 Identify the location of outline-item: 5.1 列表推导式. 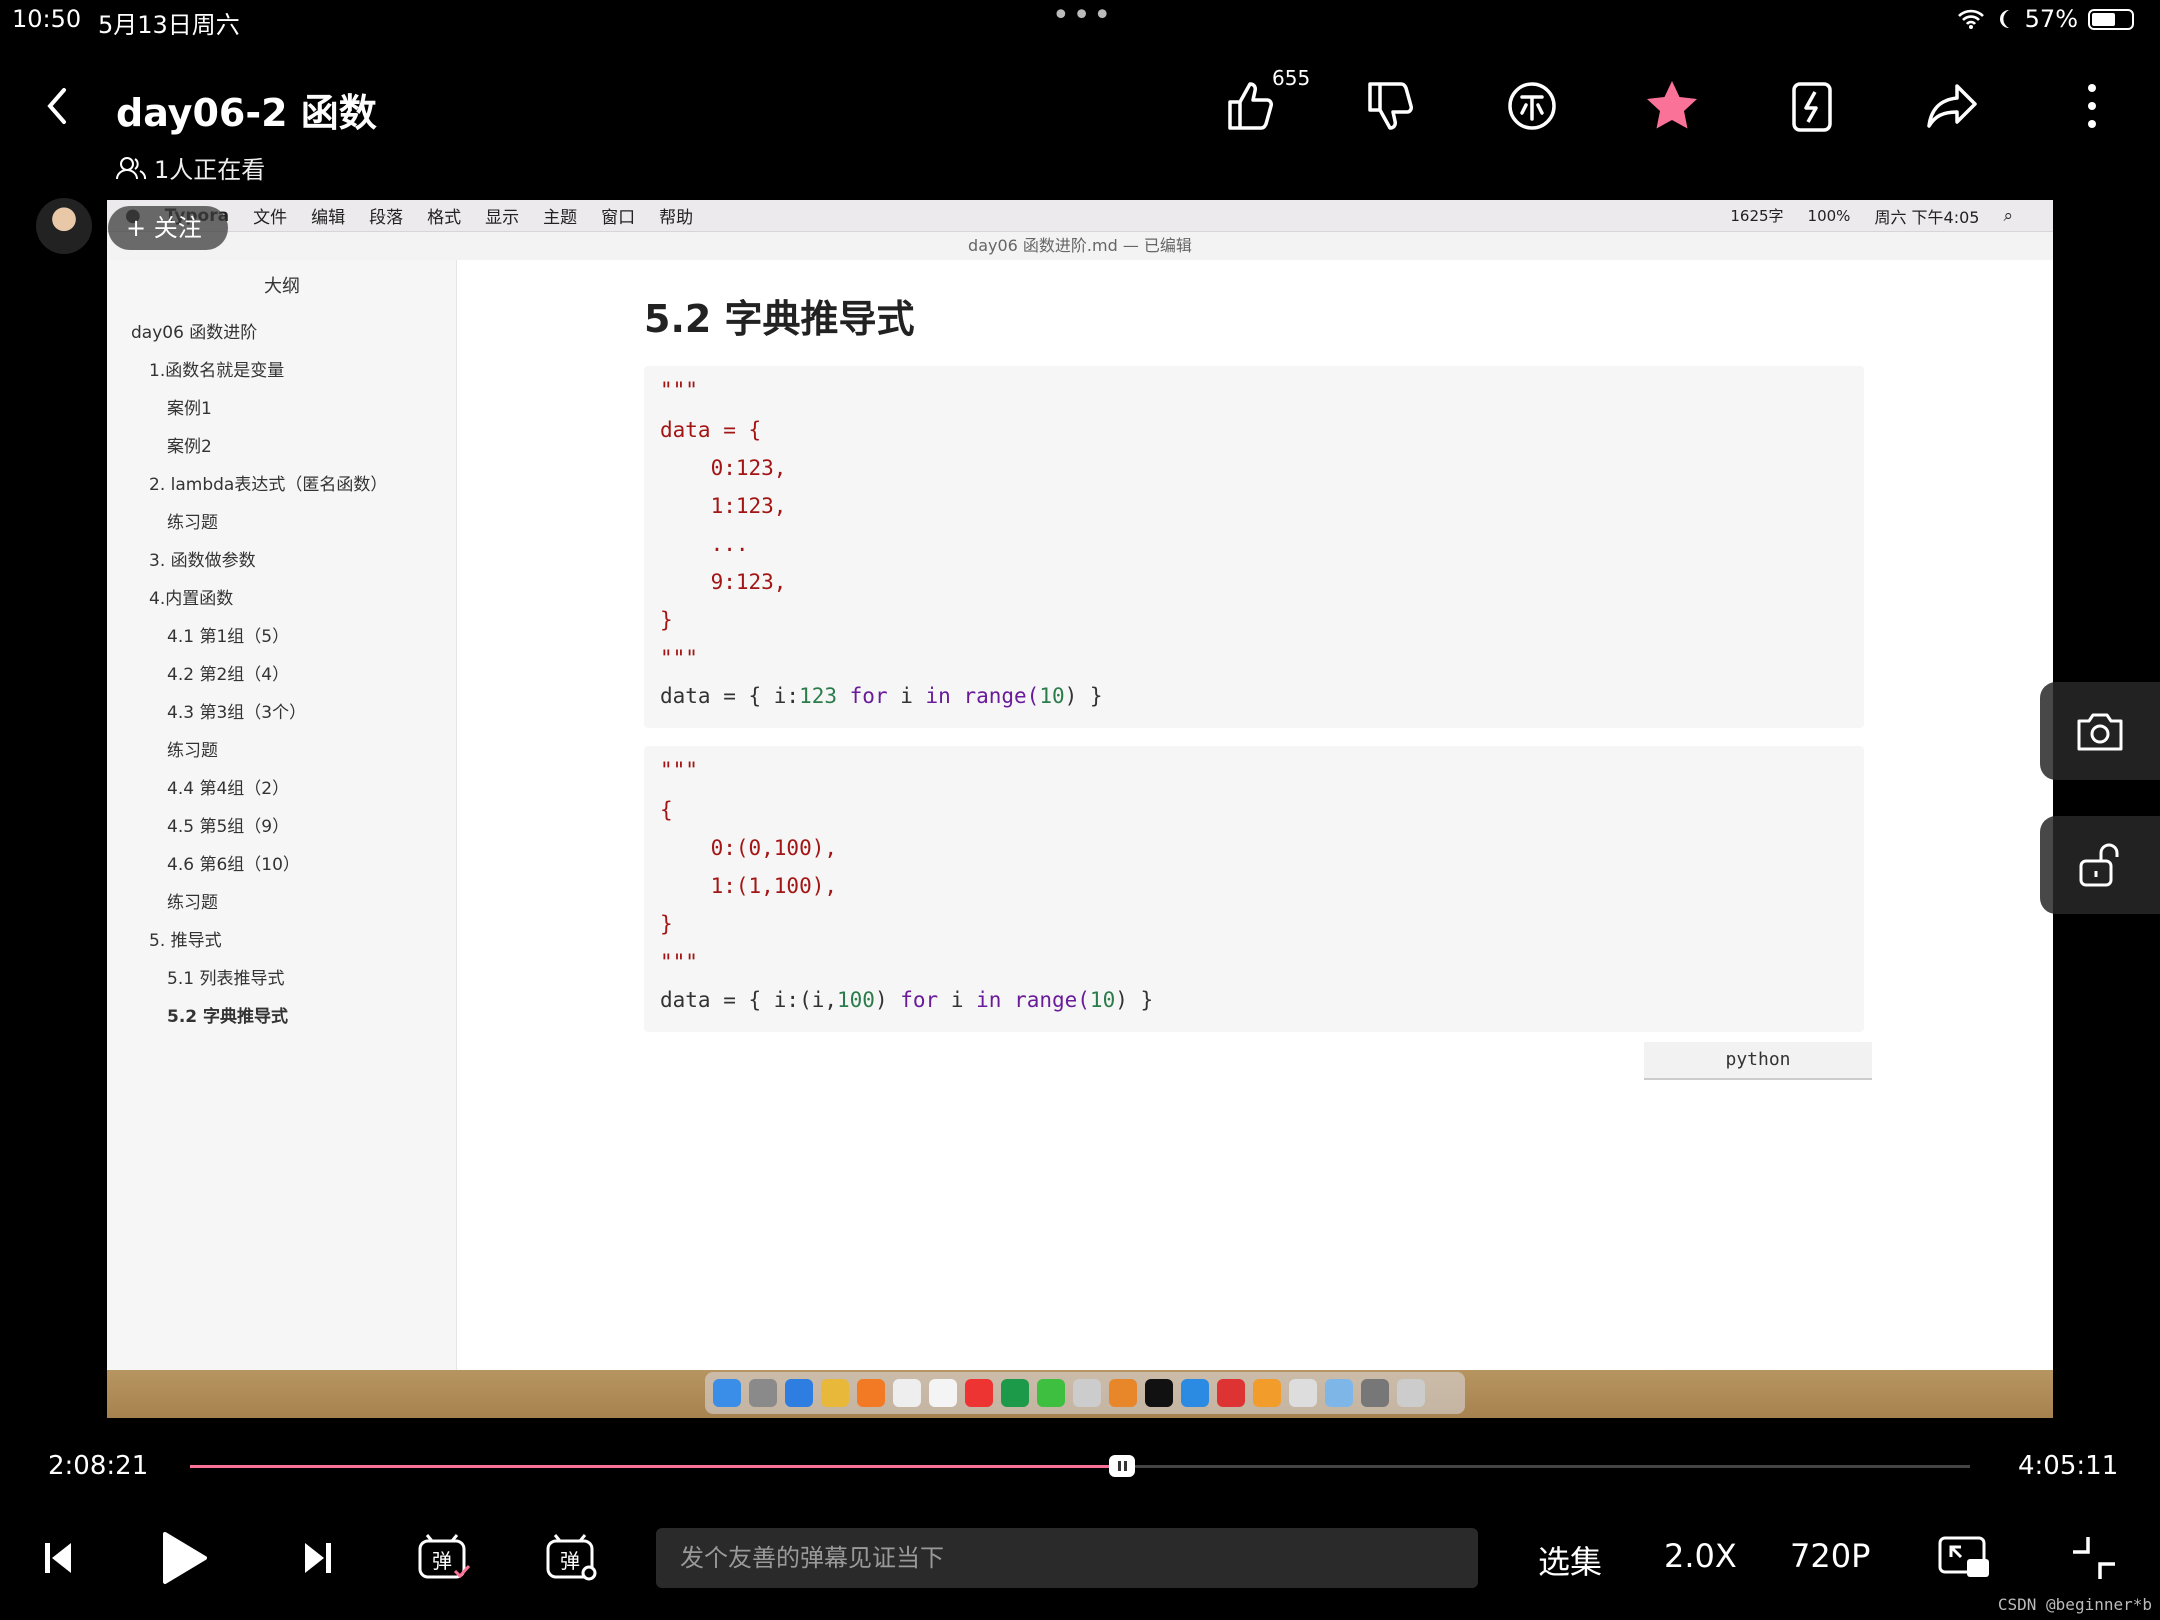
(225, 976).